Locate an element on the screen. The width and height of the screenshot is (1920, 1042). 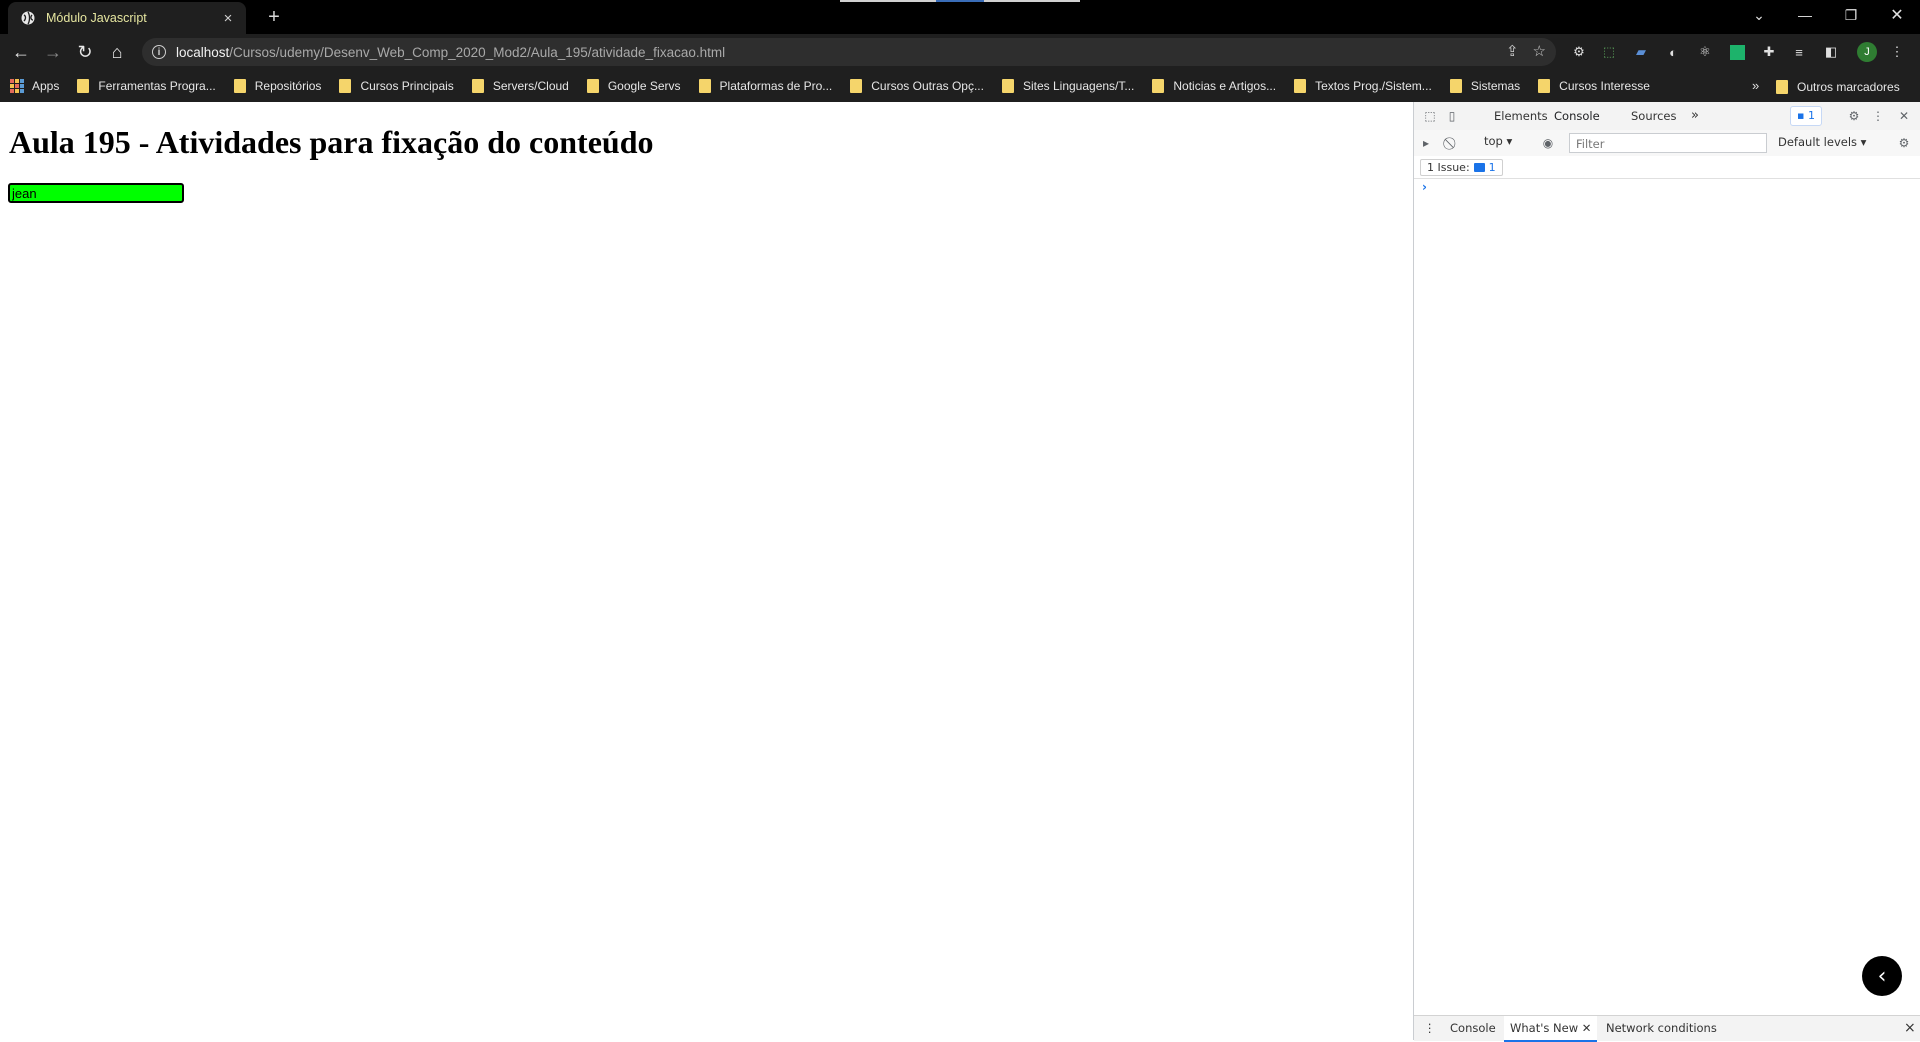
browser-menu-icon: ⋮ is located at coordinates (1897, 52).